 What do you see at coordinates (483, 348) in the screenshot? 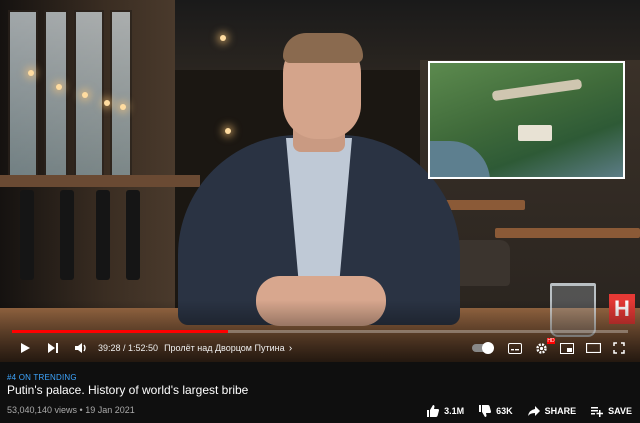
I see `autoplay-toggle-icon` at bounding box center [483, 348].